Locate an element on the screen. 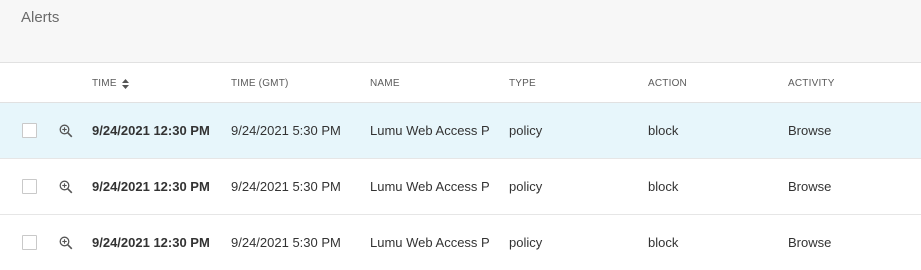  page-title: Alerts is located at coordinates (40, 17).